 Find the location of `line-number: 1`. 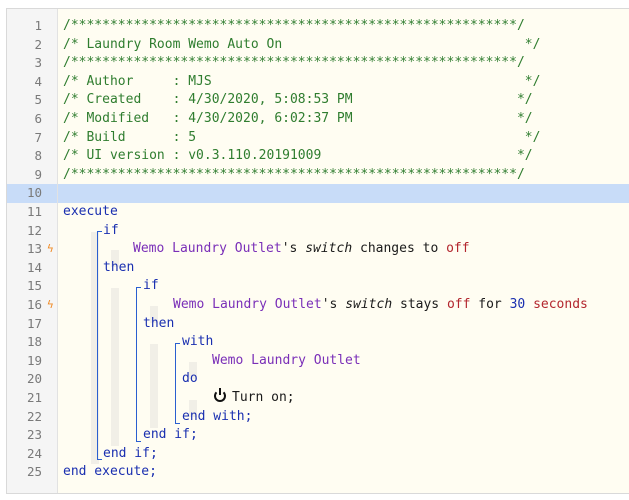

line-number: 1 is located at coordinates (38, 25).